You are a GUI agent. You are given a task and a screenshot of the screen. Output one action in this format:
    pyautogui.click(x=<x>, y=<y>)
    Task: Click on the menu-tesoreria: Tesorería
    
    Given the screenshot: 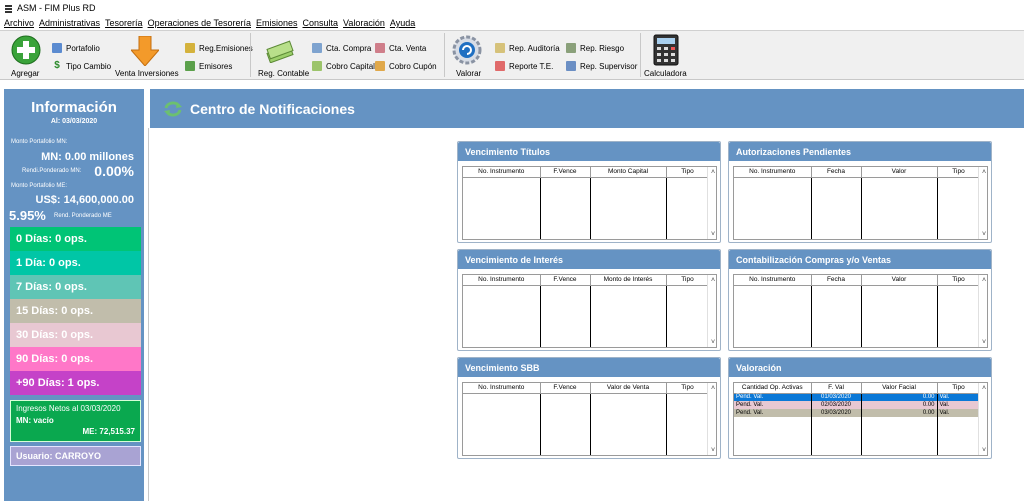 What is the action you would take?
    pyautogui.click(x=124, y=23)
    